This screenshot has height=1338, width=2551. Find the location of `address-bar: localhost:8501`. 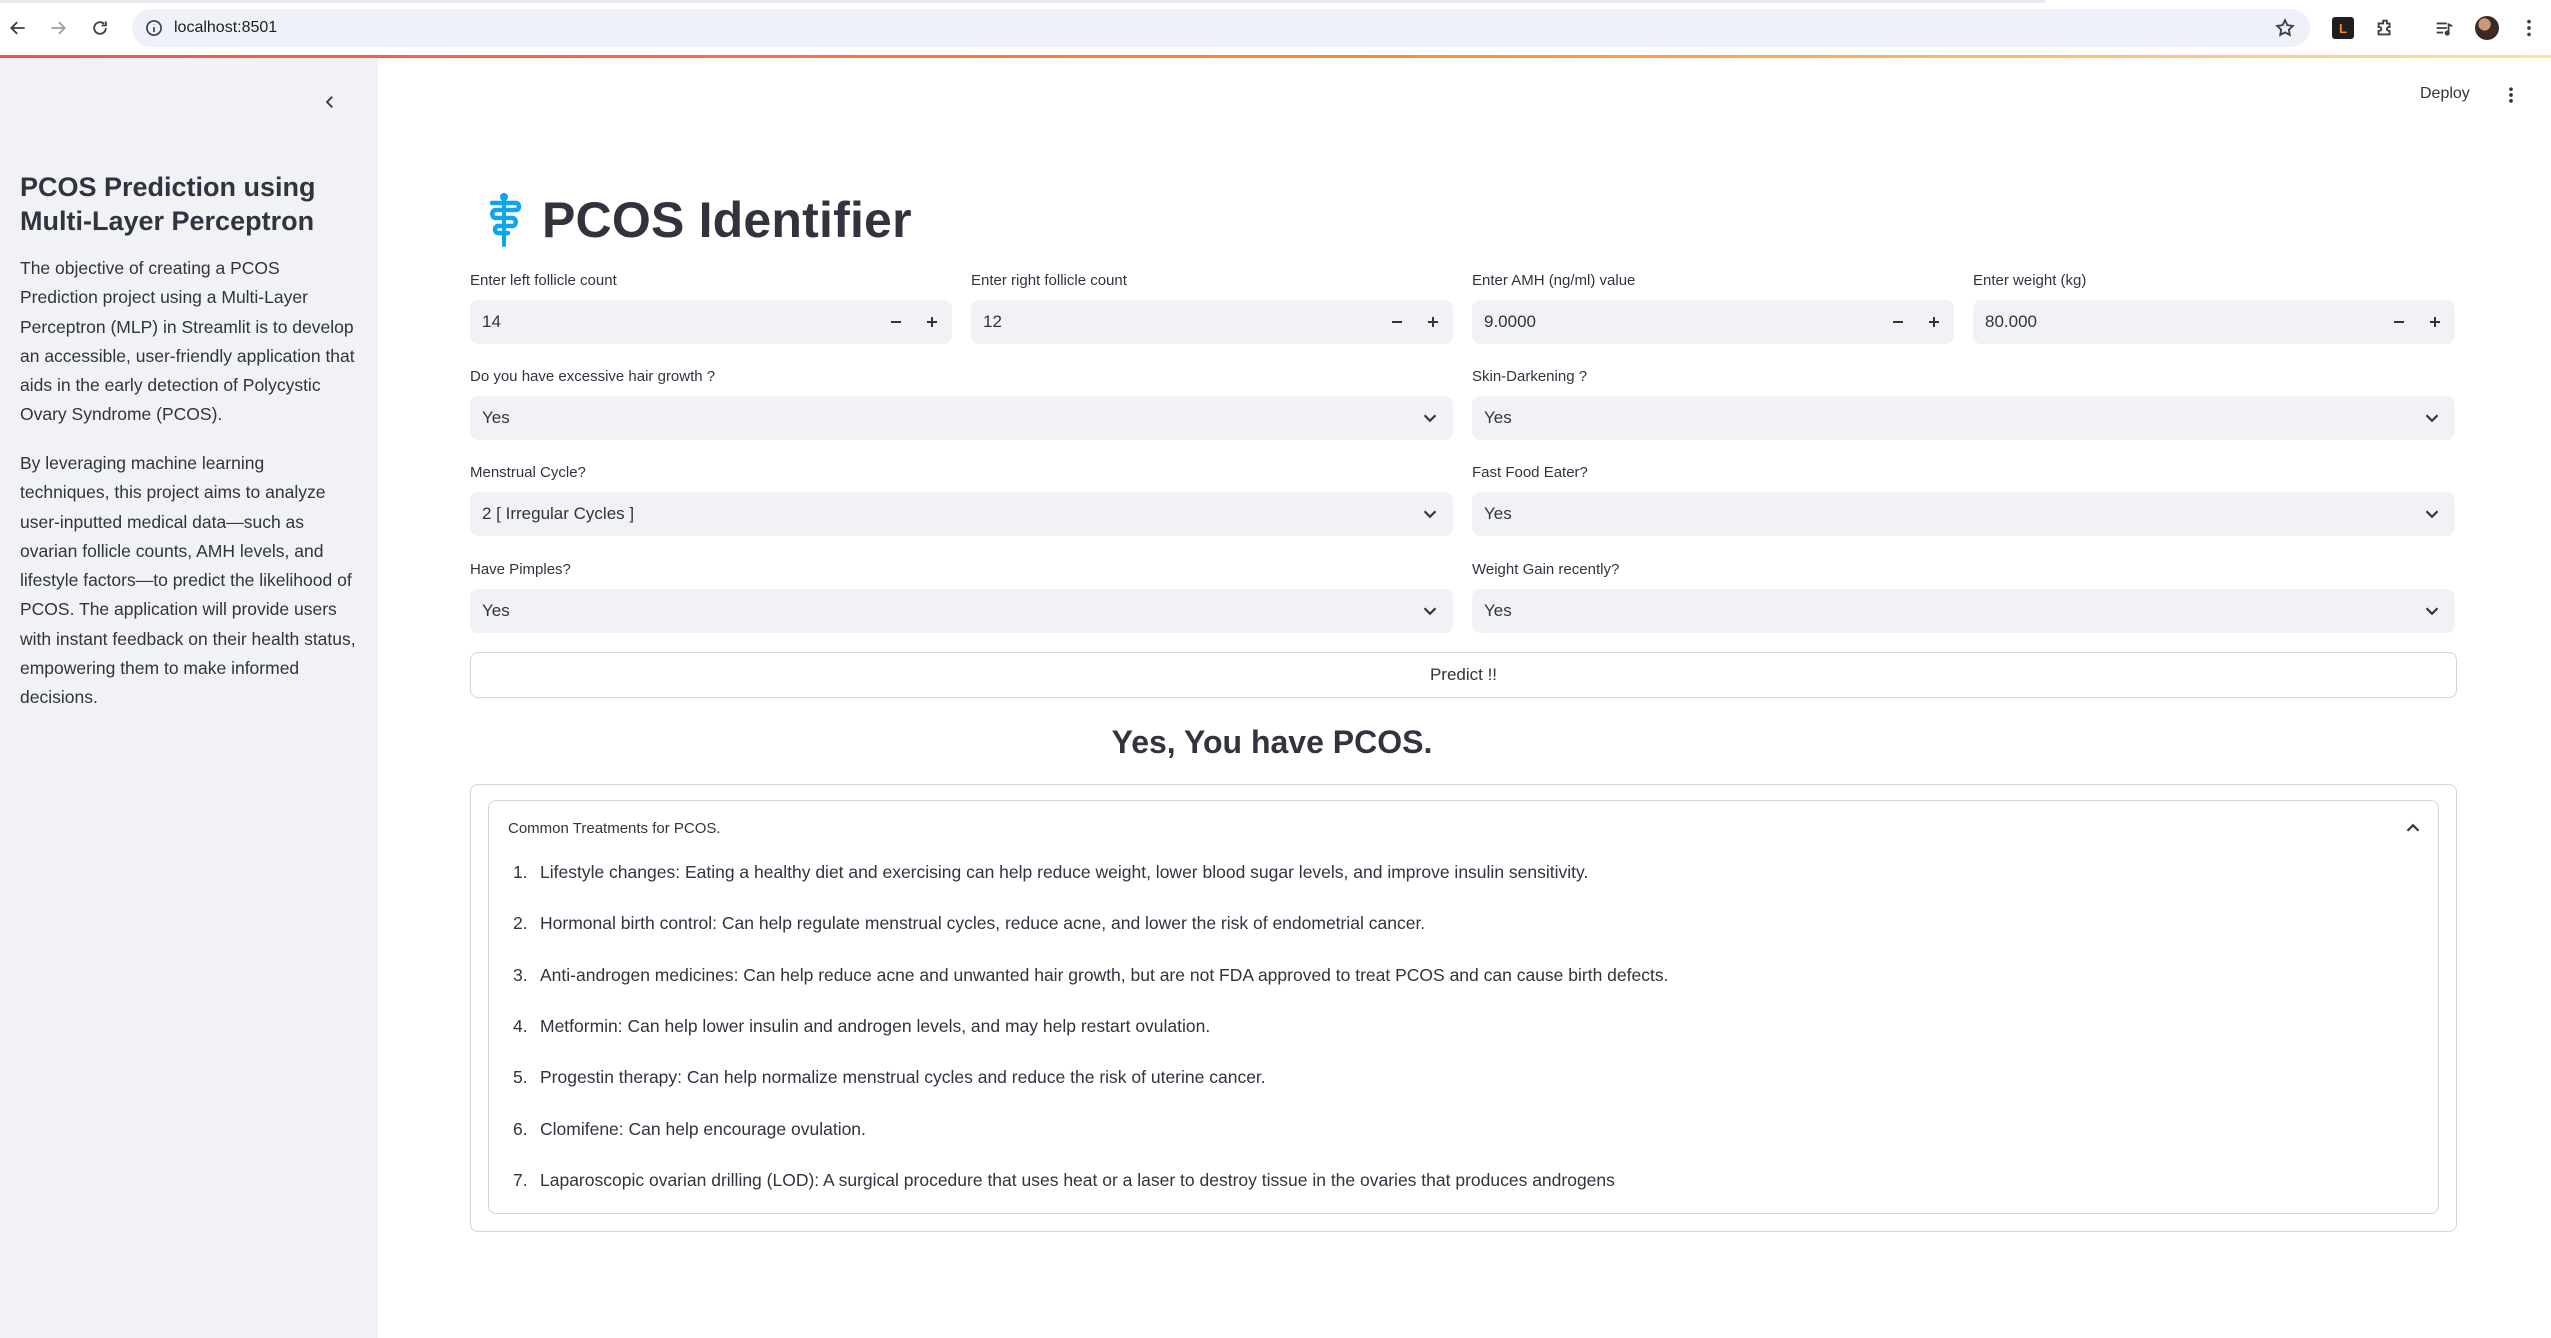

address-bar: localhost:8501 is located at coordinates (1221, 28).